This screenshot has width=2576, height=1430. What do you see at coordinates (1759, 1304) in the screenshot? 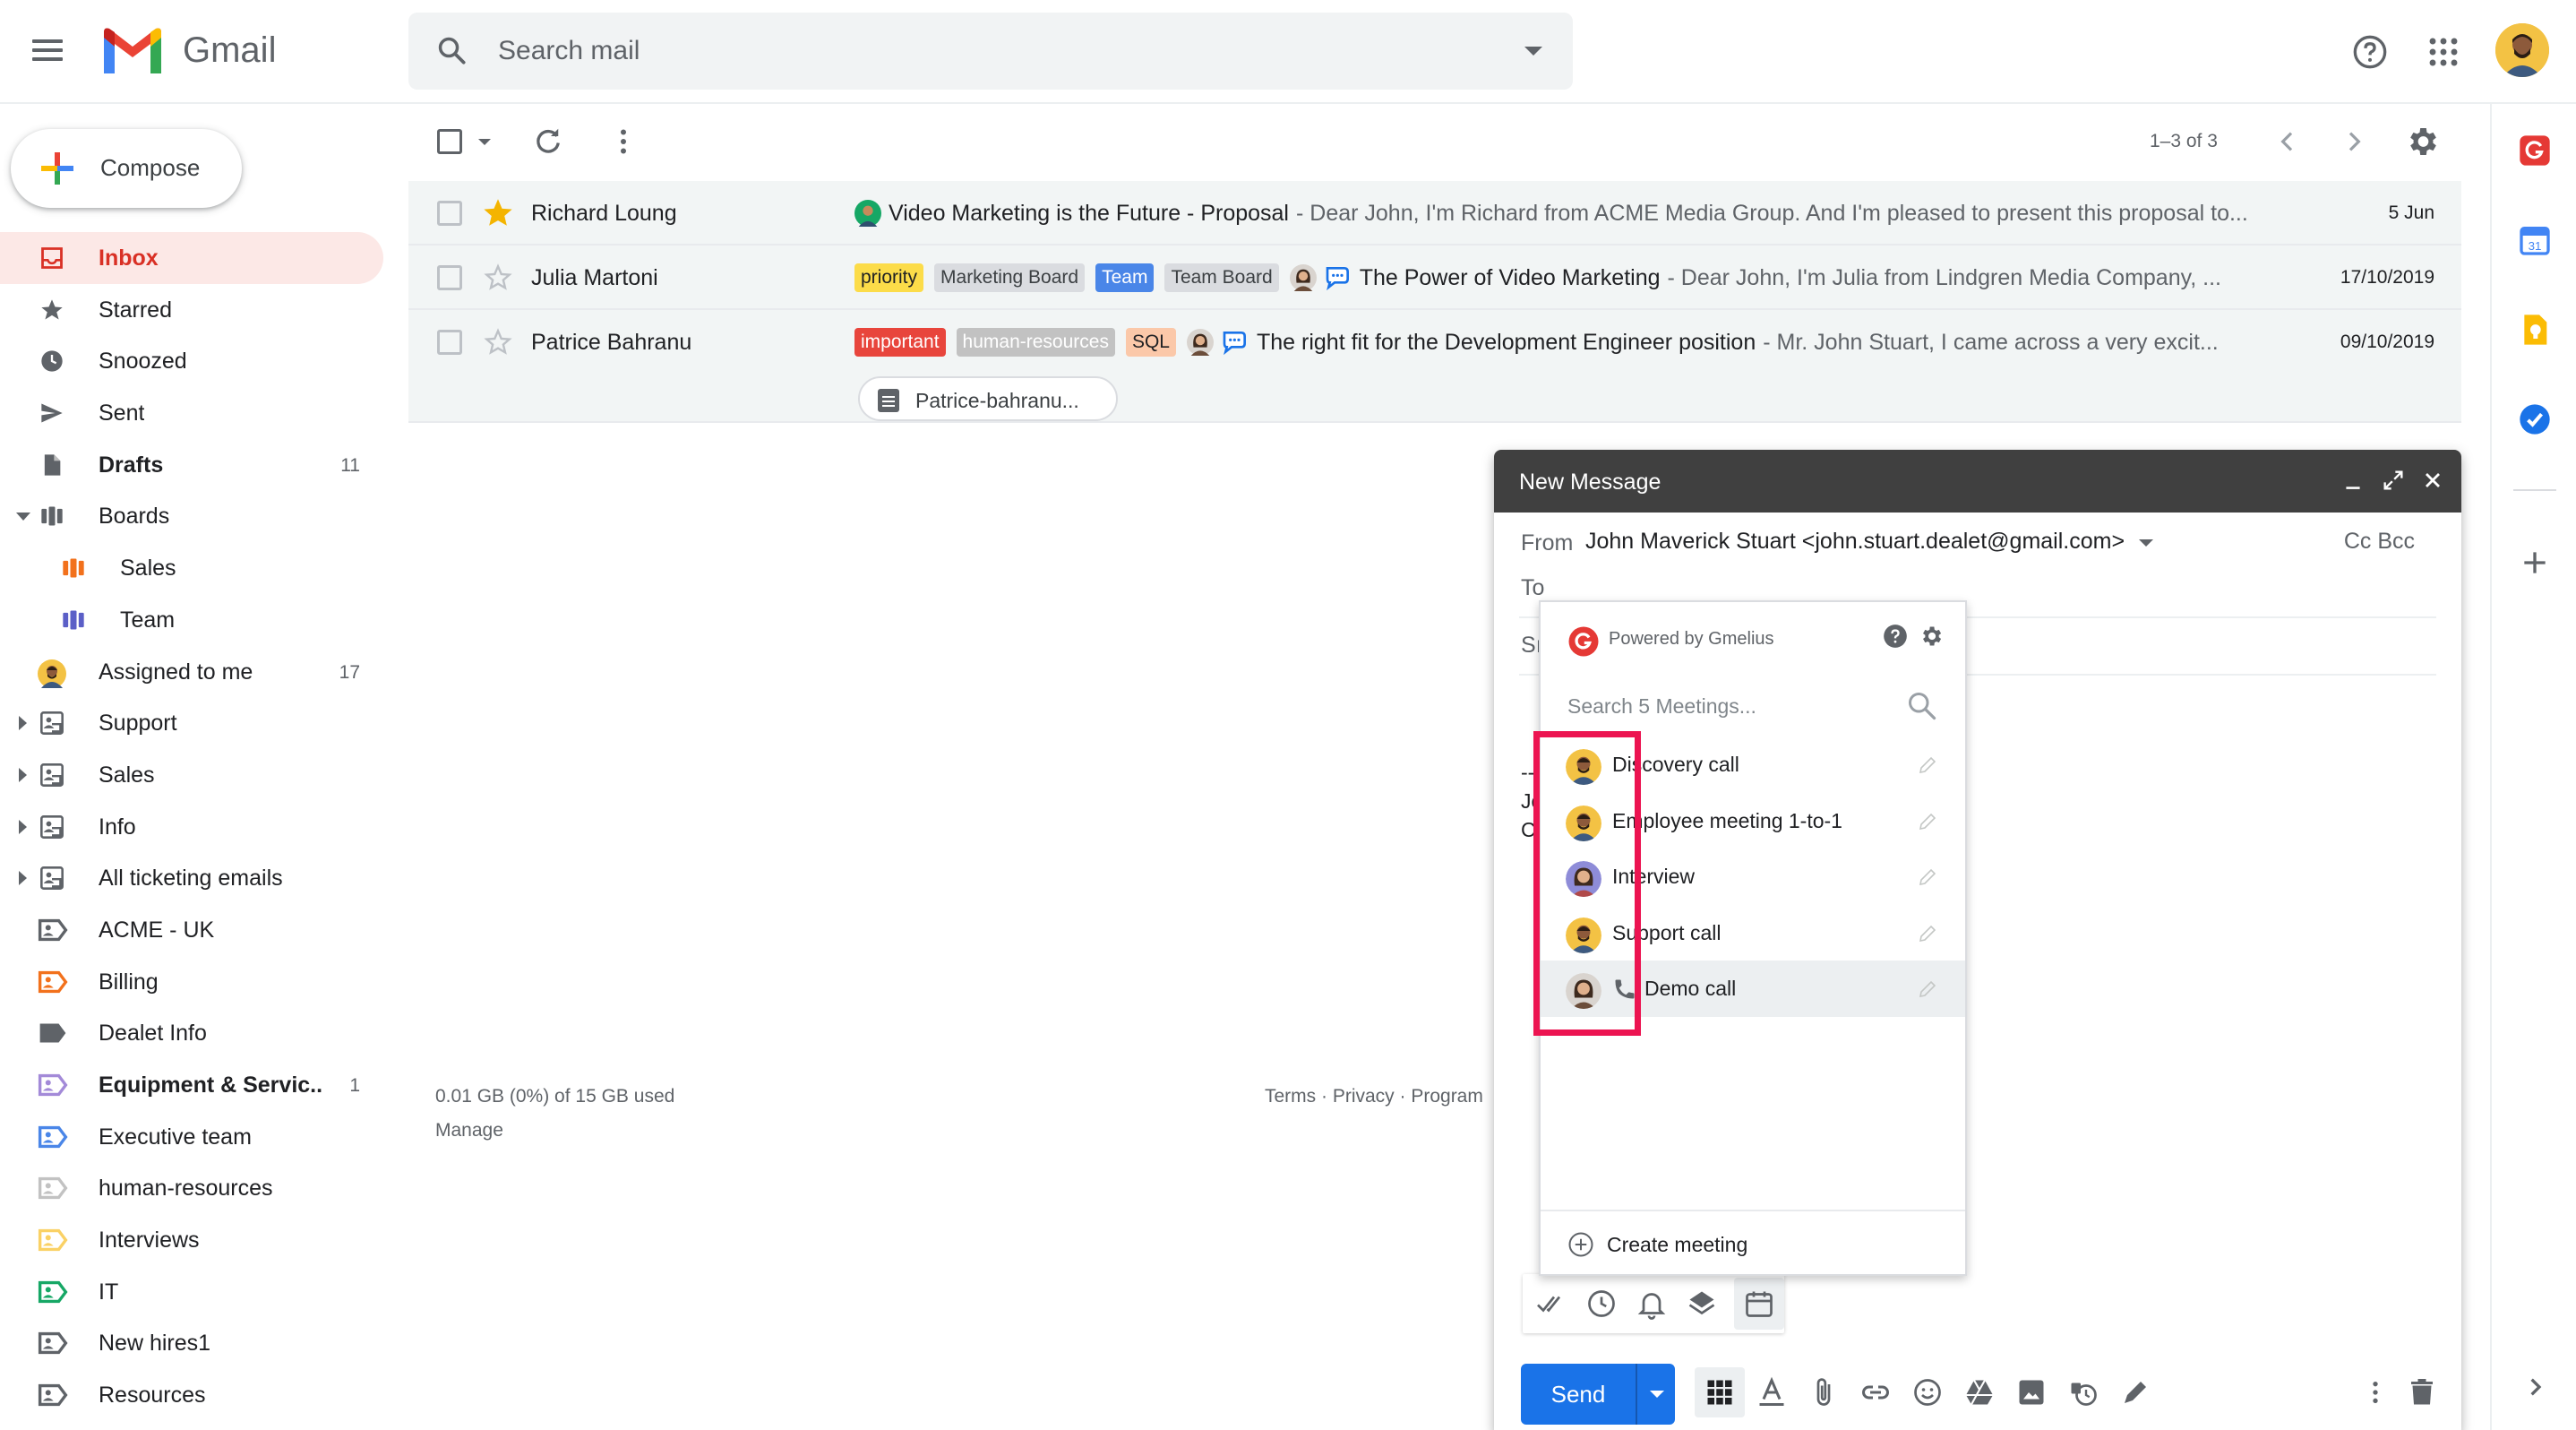
I see `meeting-calendar-button` at bounding box center [1759, 1304].